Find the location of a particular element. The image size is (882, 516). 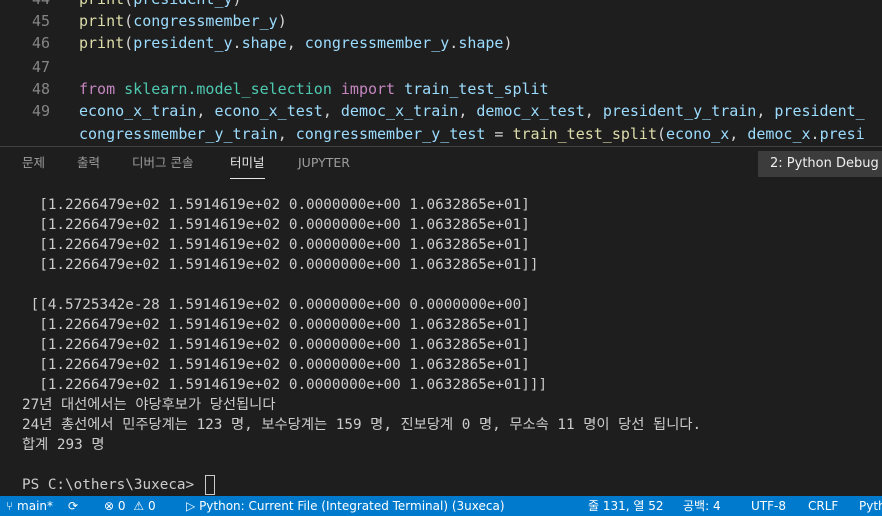

code-token: president_ is located at coordinates (819, 111).